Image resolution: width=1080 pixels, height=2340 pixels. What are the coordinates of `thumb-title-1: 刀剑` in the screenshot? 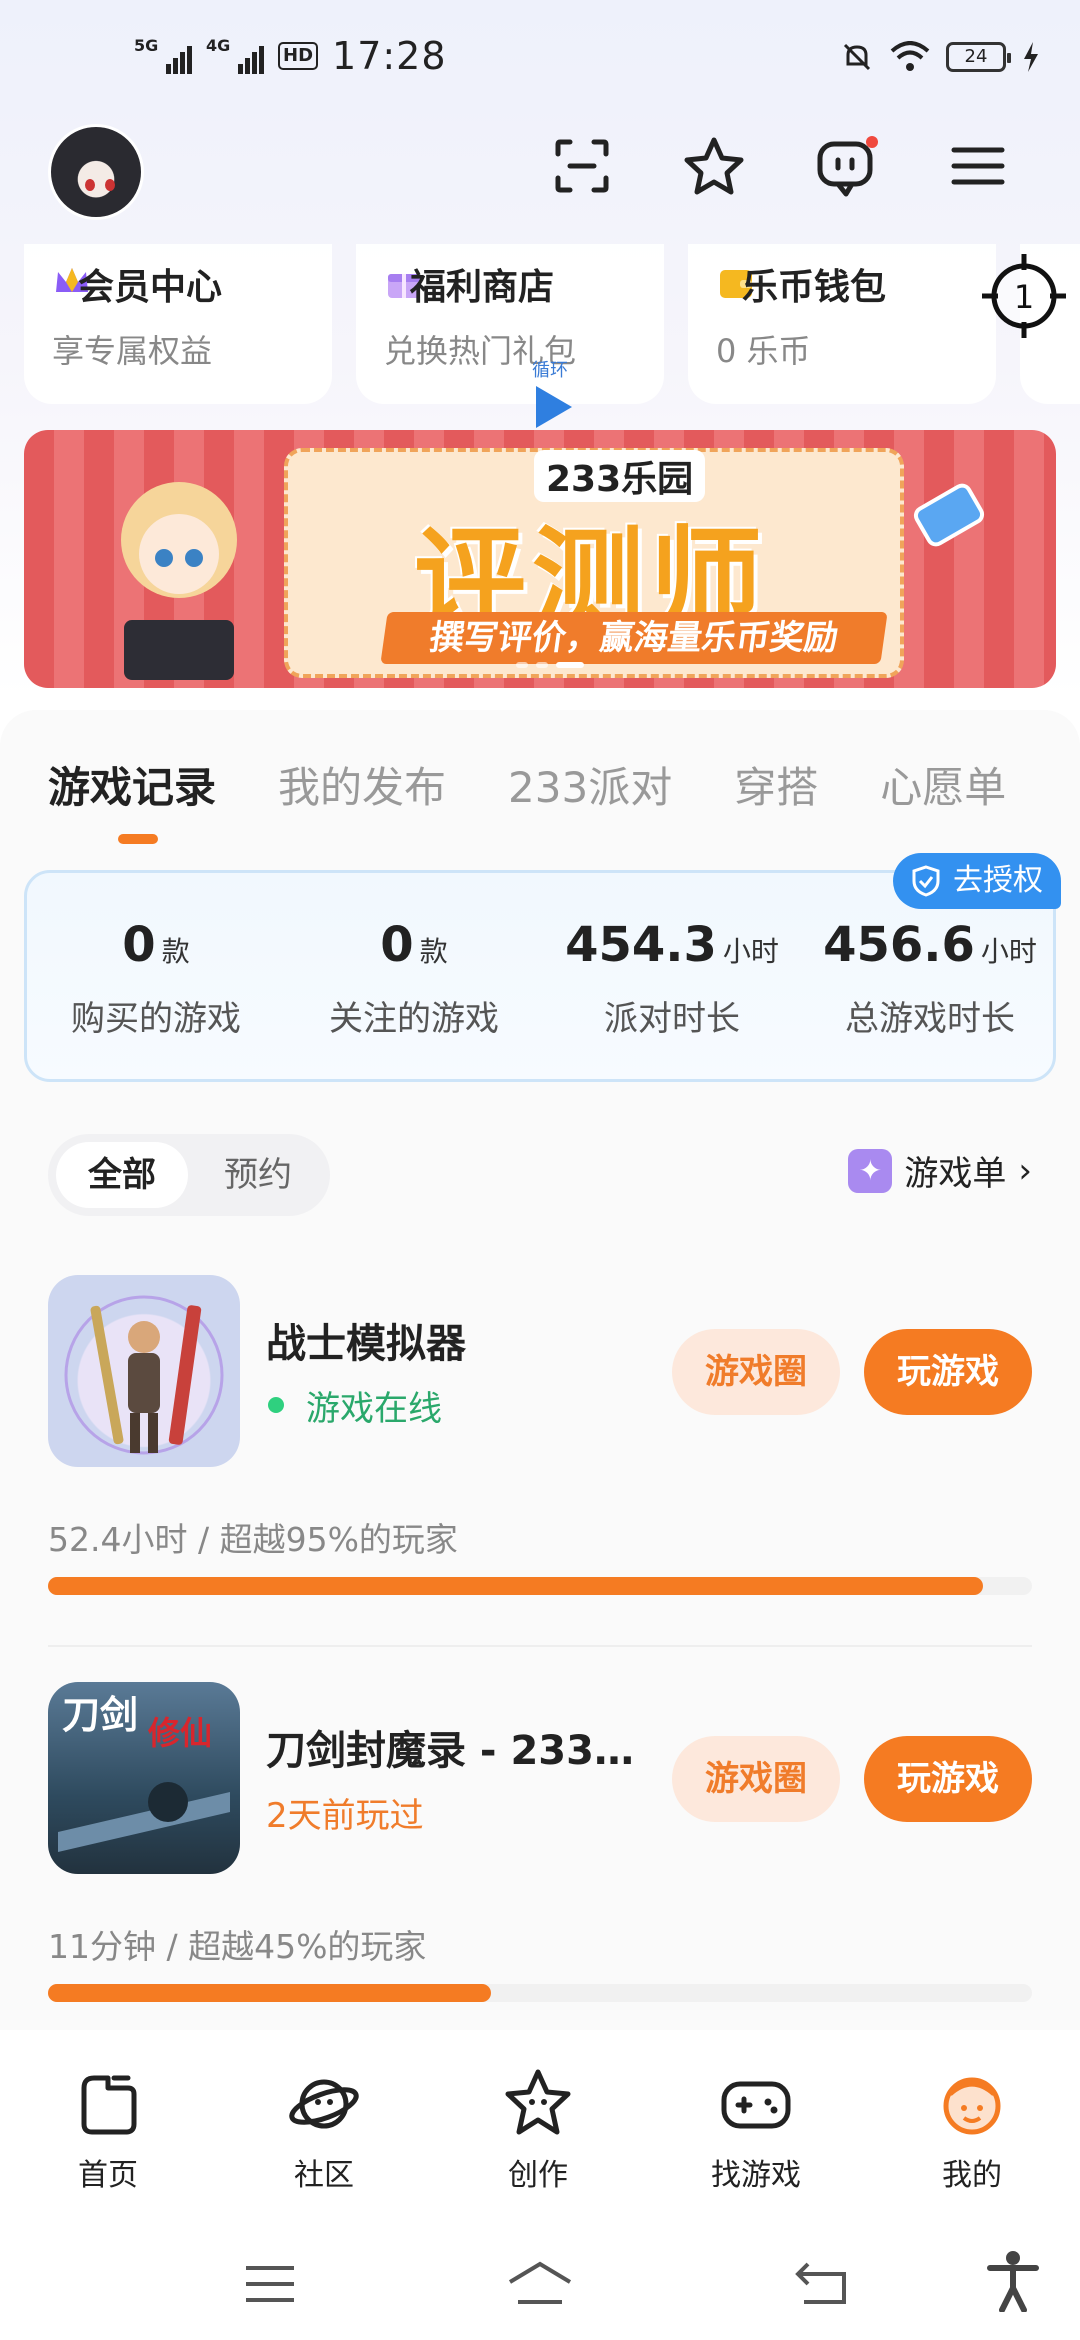 It's located at (100, 1715).